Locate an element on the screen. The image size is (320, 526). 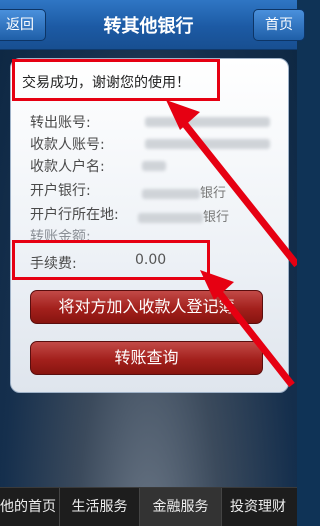
from-account-value is located at coordinates (207, 121).